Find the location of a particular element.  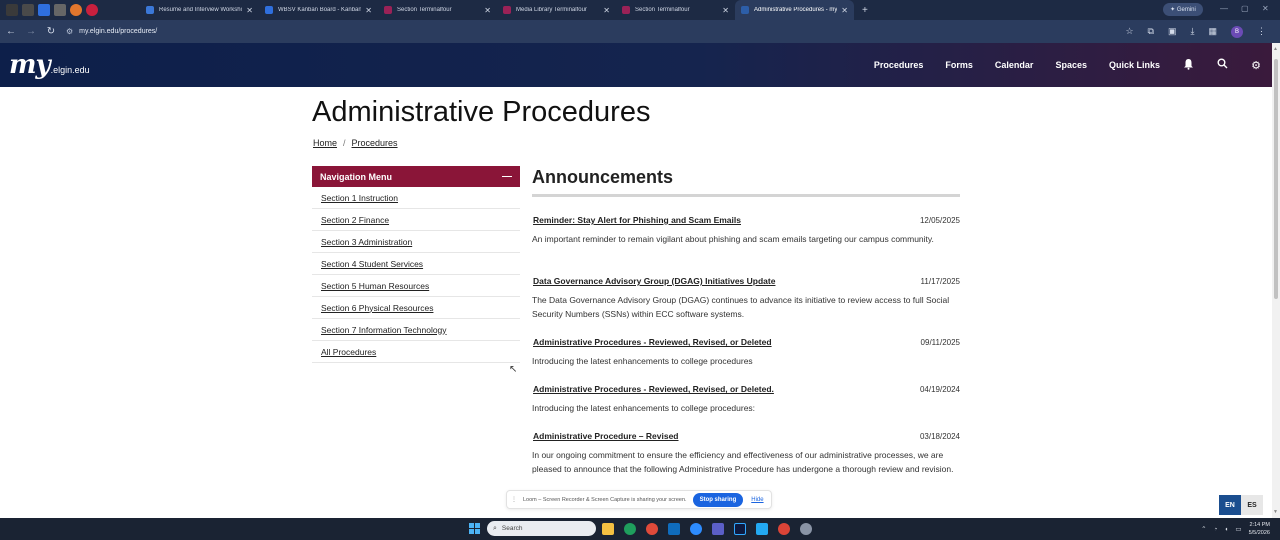

scrollbar-thumb is located at coordinates (1276, 179).